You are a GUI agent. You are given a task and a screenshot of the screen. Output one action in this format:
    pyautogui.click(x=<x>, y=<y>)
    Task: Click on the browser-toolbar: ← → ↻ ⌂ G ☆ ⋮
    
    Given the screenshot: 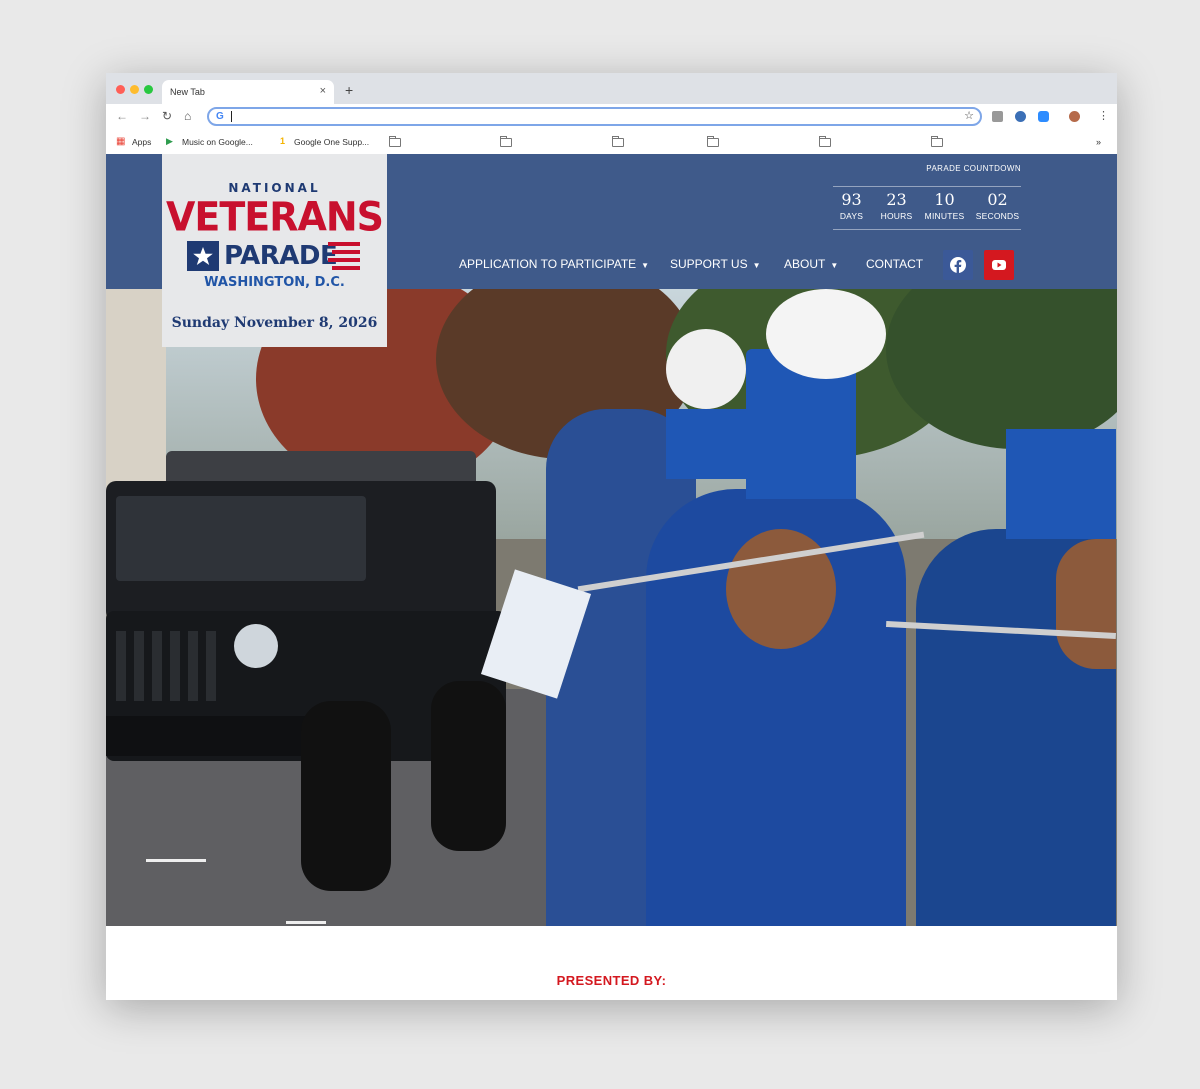 What is the action you would take?
    pyautogui.click(x=611, y=117)
    